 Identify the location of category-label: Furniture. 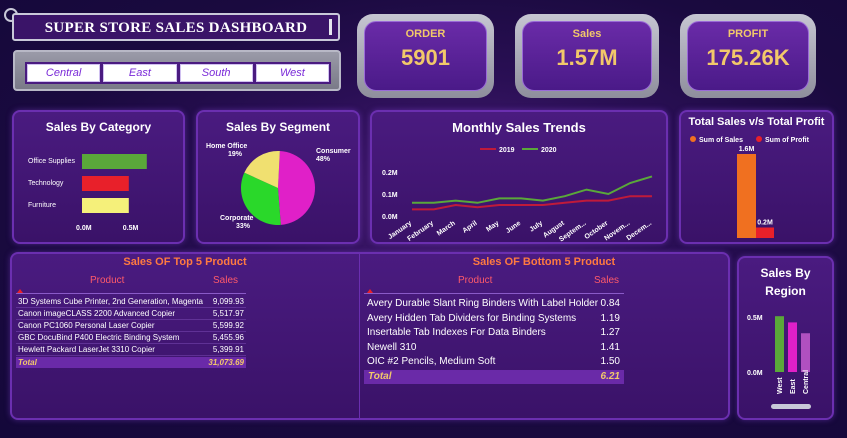
(42, 205).